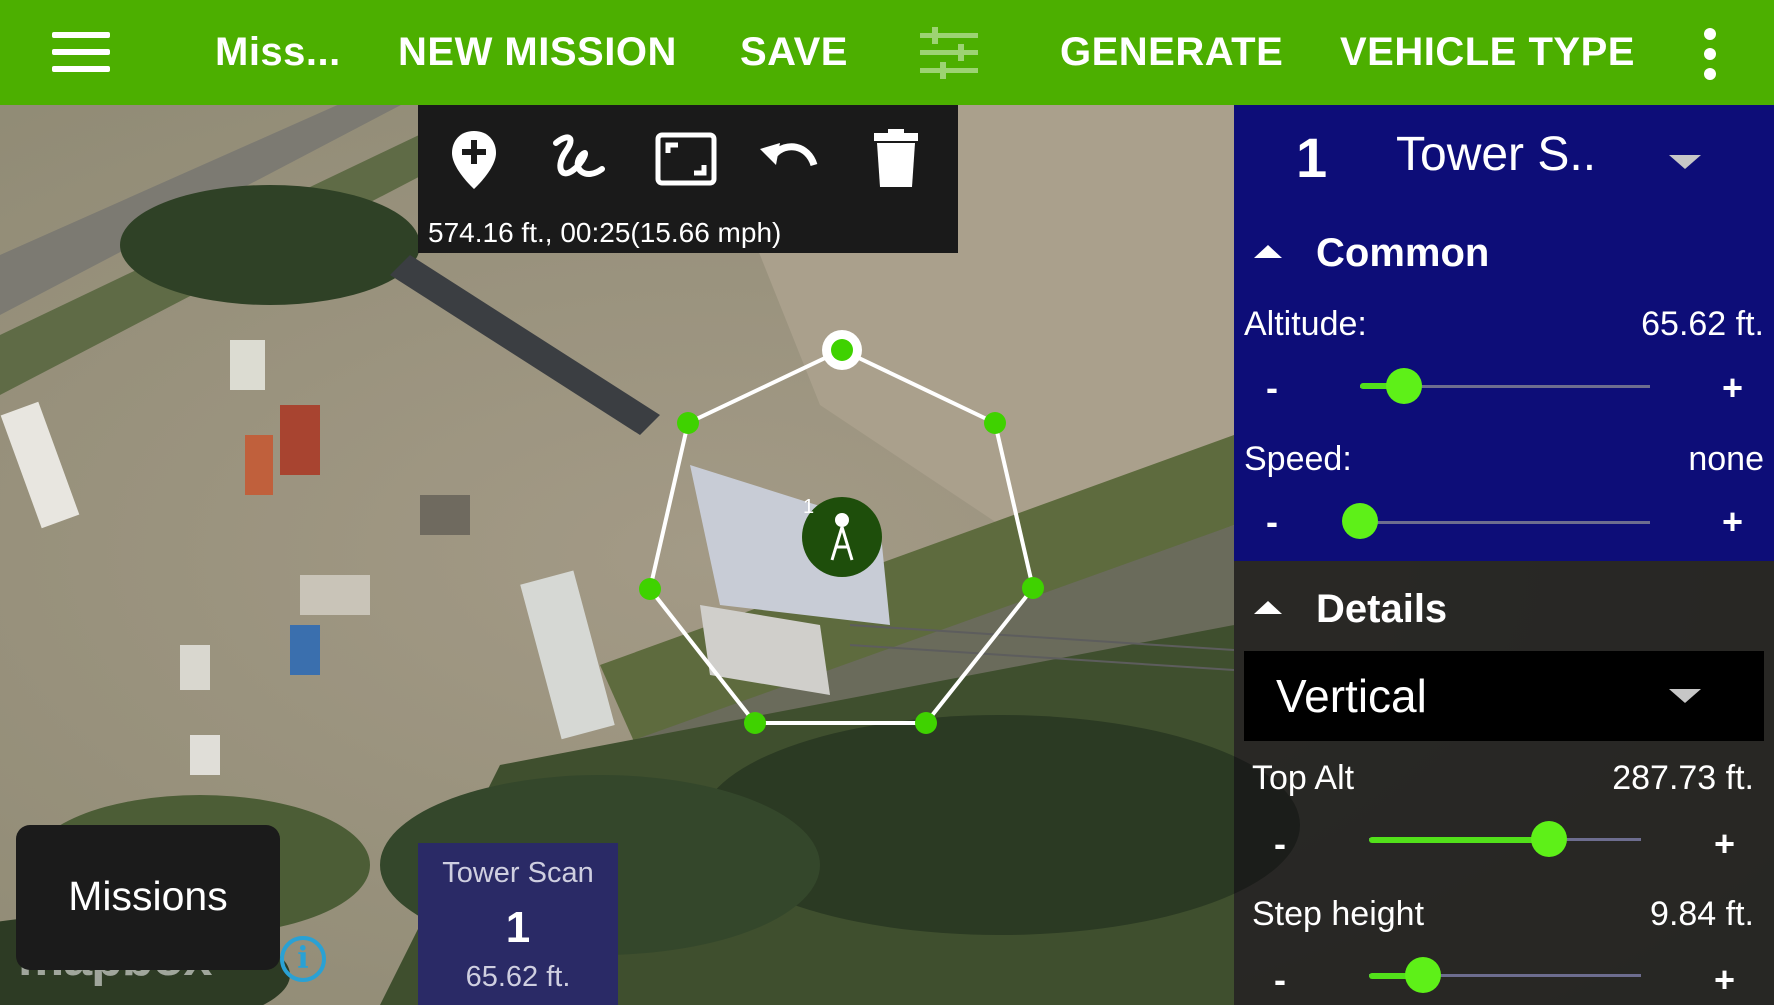 This screenshot has width=1774, height=1005. What do you see at coordinates (1280, 844) in the screenshot?
I see `top-alt-decrease-button: -` at bounding box center [1280, 844].